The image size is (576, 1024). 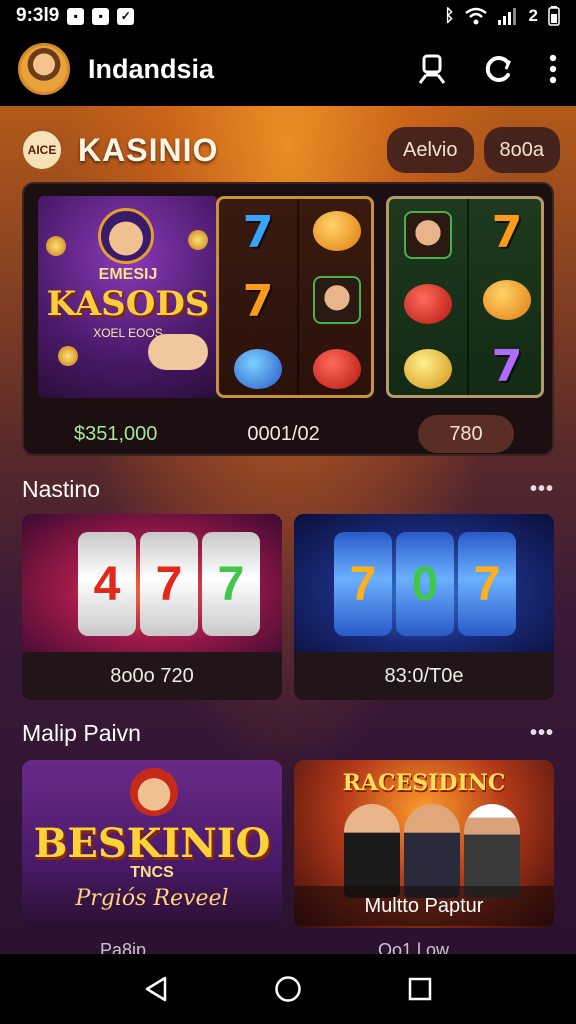 What do you see at coordinates (414, 947) in the screenshot?
I see `card-caption: Oo1.l.ow` at bounding box center [414, 947].